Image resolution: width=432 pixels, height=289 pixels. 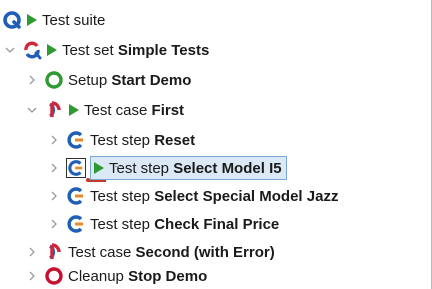 I want to click on execution-marker, so click(x=97, y=181).